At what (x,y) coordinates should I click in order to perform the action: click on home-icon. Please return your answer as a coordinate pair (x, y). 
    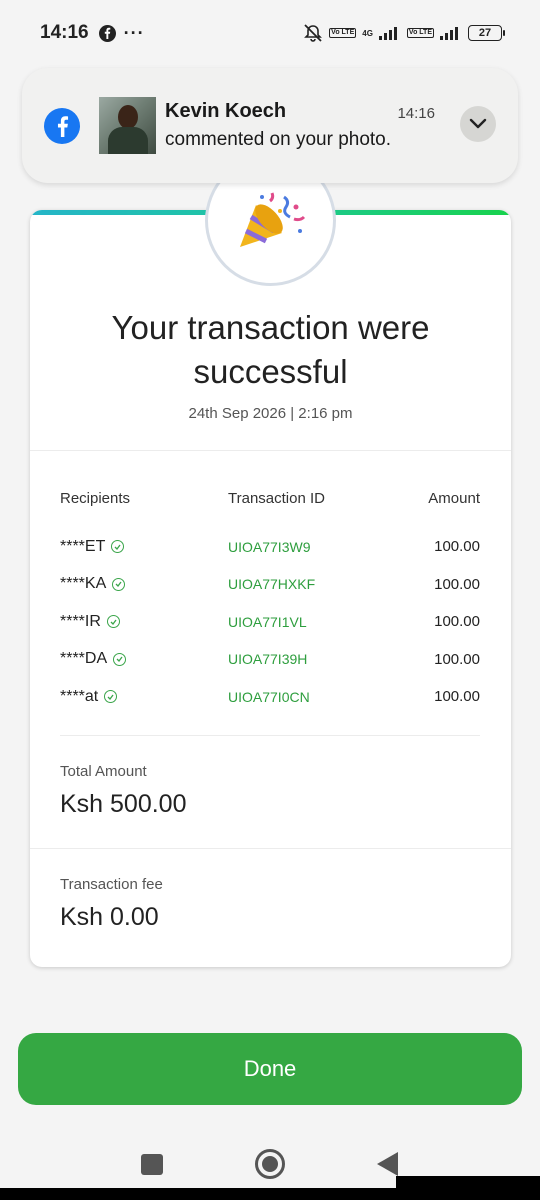
    Looking at the image, I should click on (270, 1164).